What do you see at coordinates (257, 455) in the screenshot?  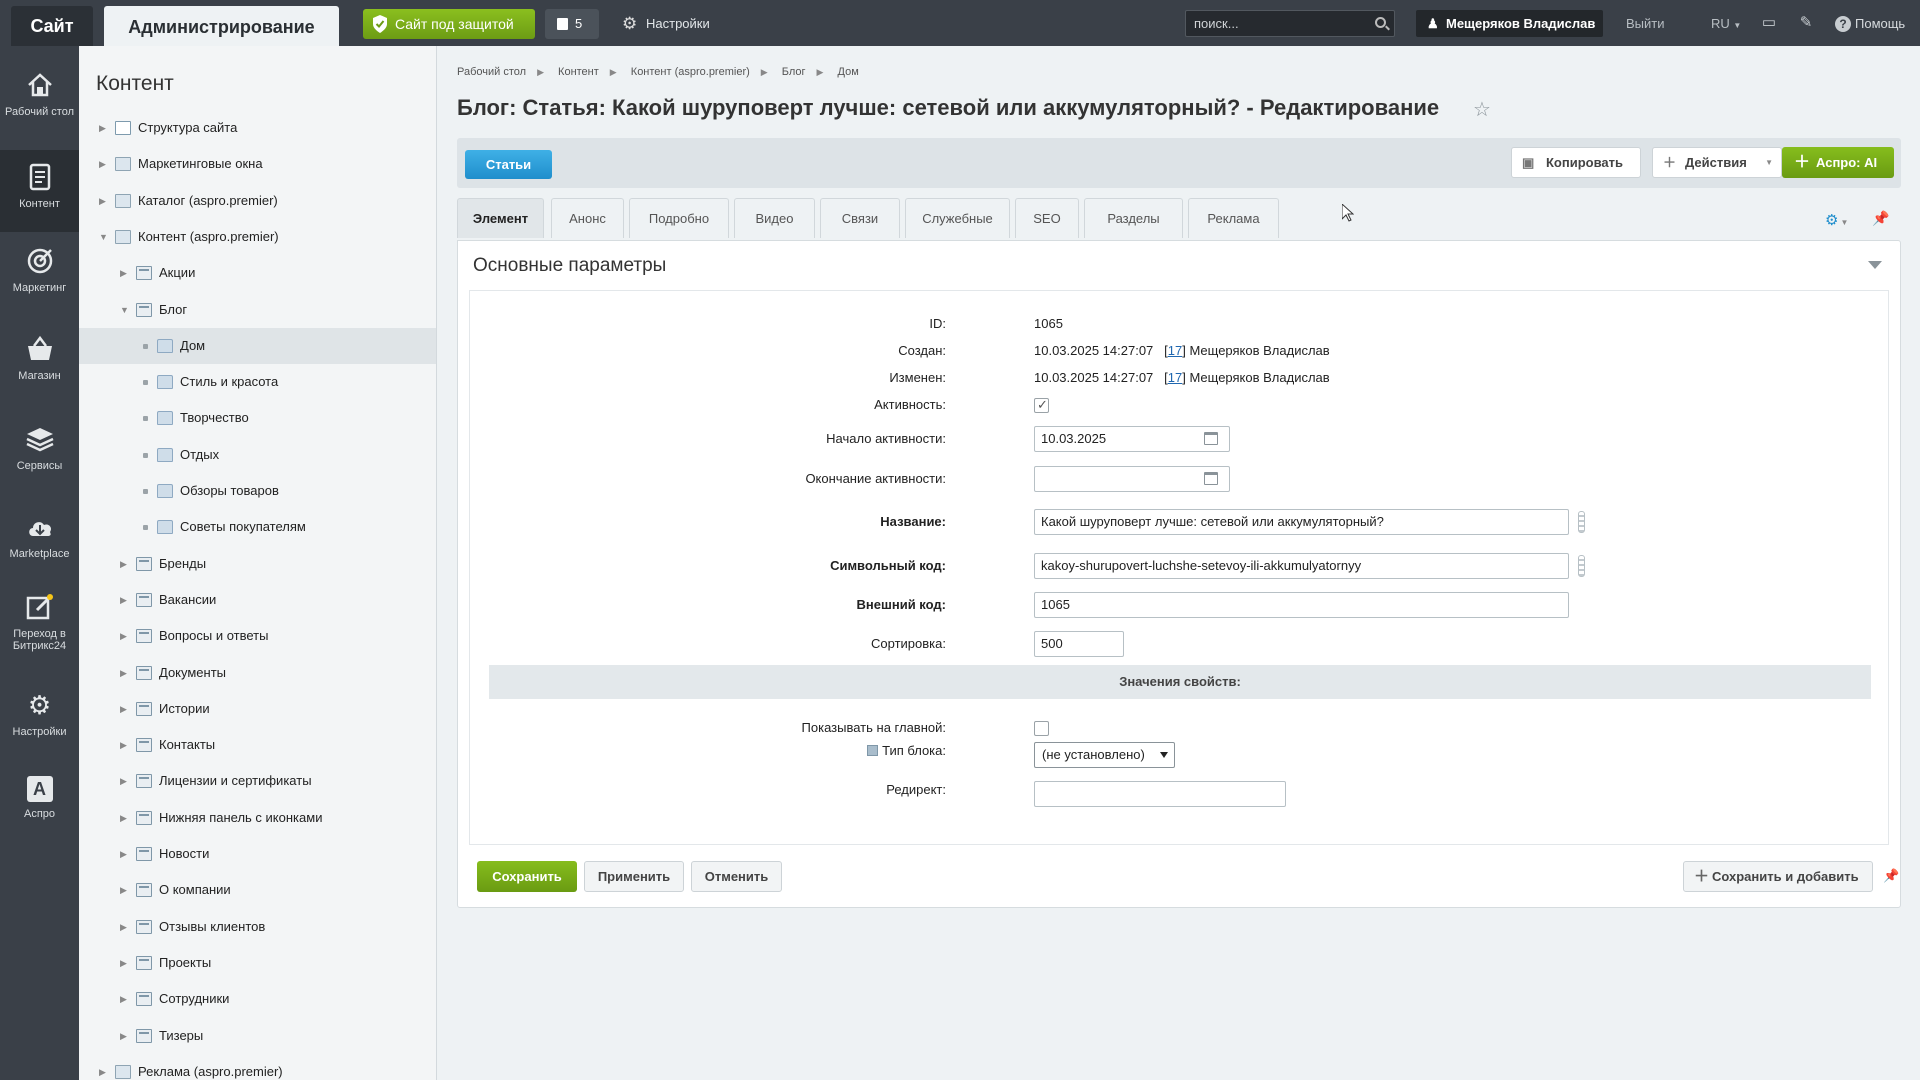 I see `tree-item: Отдых` at bounding box center [257, 455].